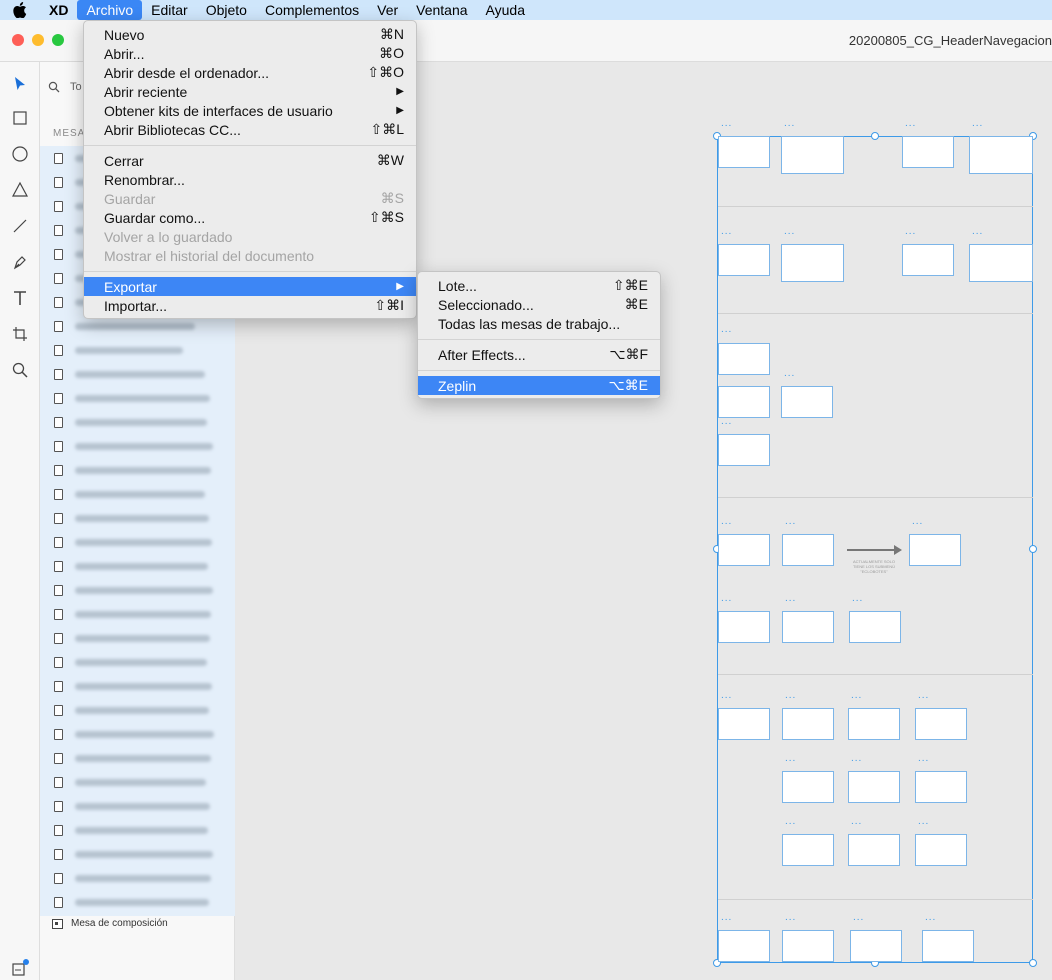 This screenshot has width=1052, height=980. I want to click on menu-item-abrir-reciente: Abrir reciente ▶, so click(250, 91).